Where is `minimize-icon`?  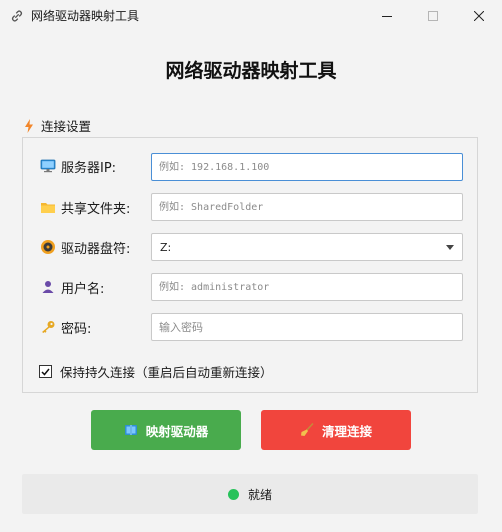
minimize-icon is located at coordinates (387, 16).